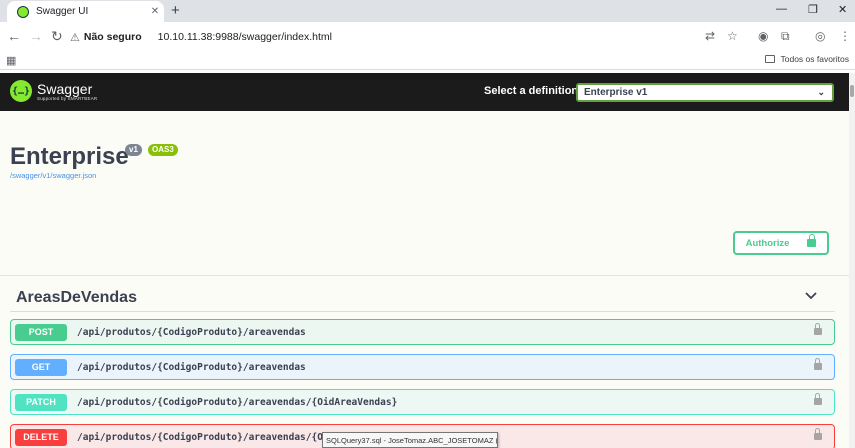 The height and width of the screenshot is (448, 855). Describe the element at coordinates (36, 36) in the screenshot. I see `forward-icon: →` at that location.